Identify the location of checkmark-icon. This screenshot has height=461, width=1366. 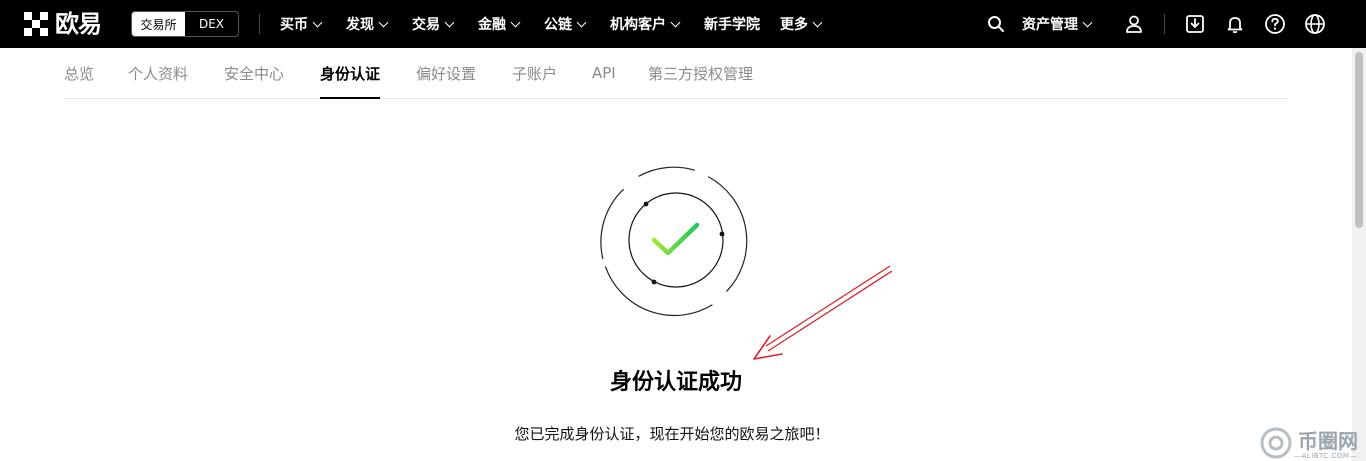
(675, 239).